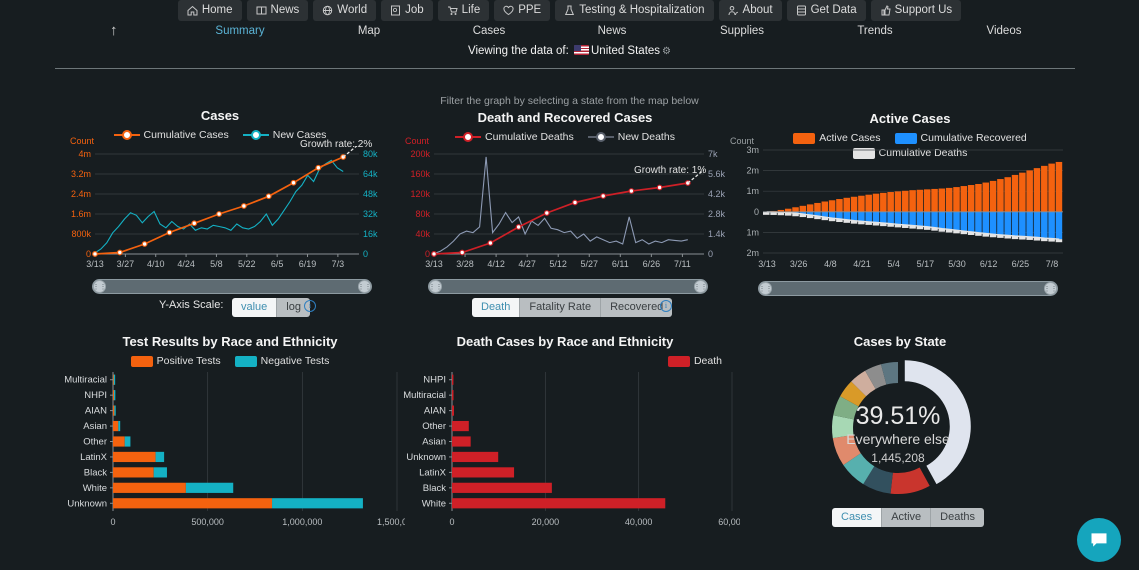  What do you see at coordinates (345, 10) in the screenshot?
I see `nav-button-world: World` at bounding box center [345, 10].